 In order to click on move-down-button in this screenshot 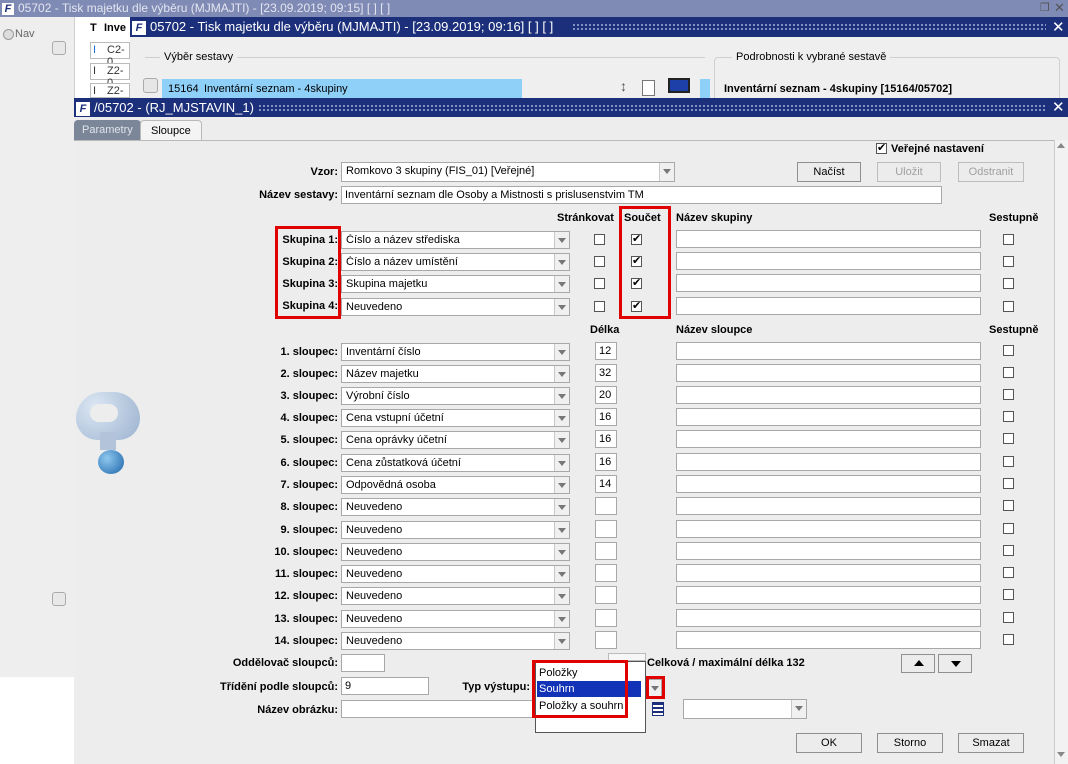, I will do `click(955, 663)`.